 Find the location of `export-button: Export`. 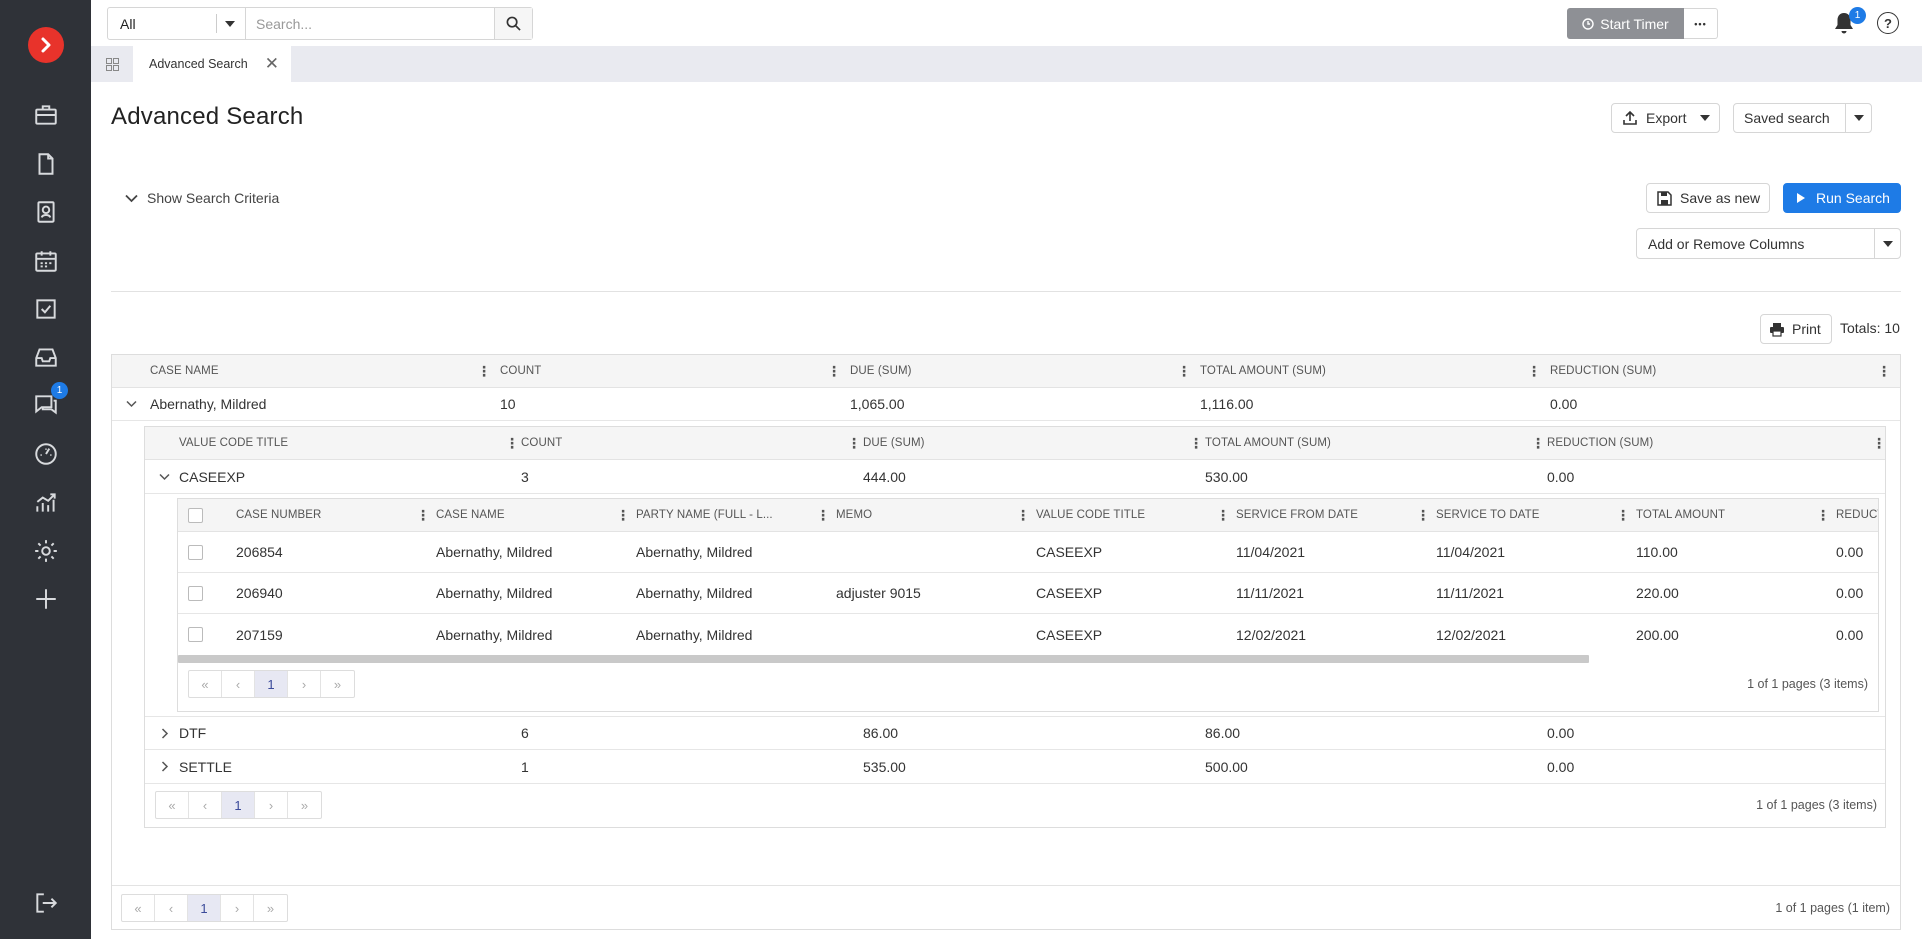

export-button: Export is located at coordinates (1665, 118).